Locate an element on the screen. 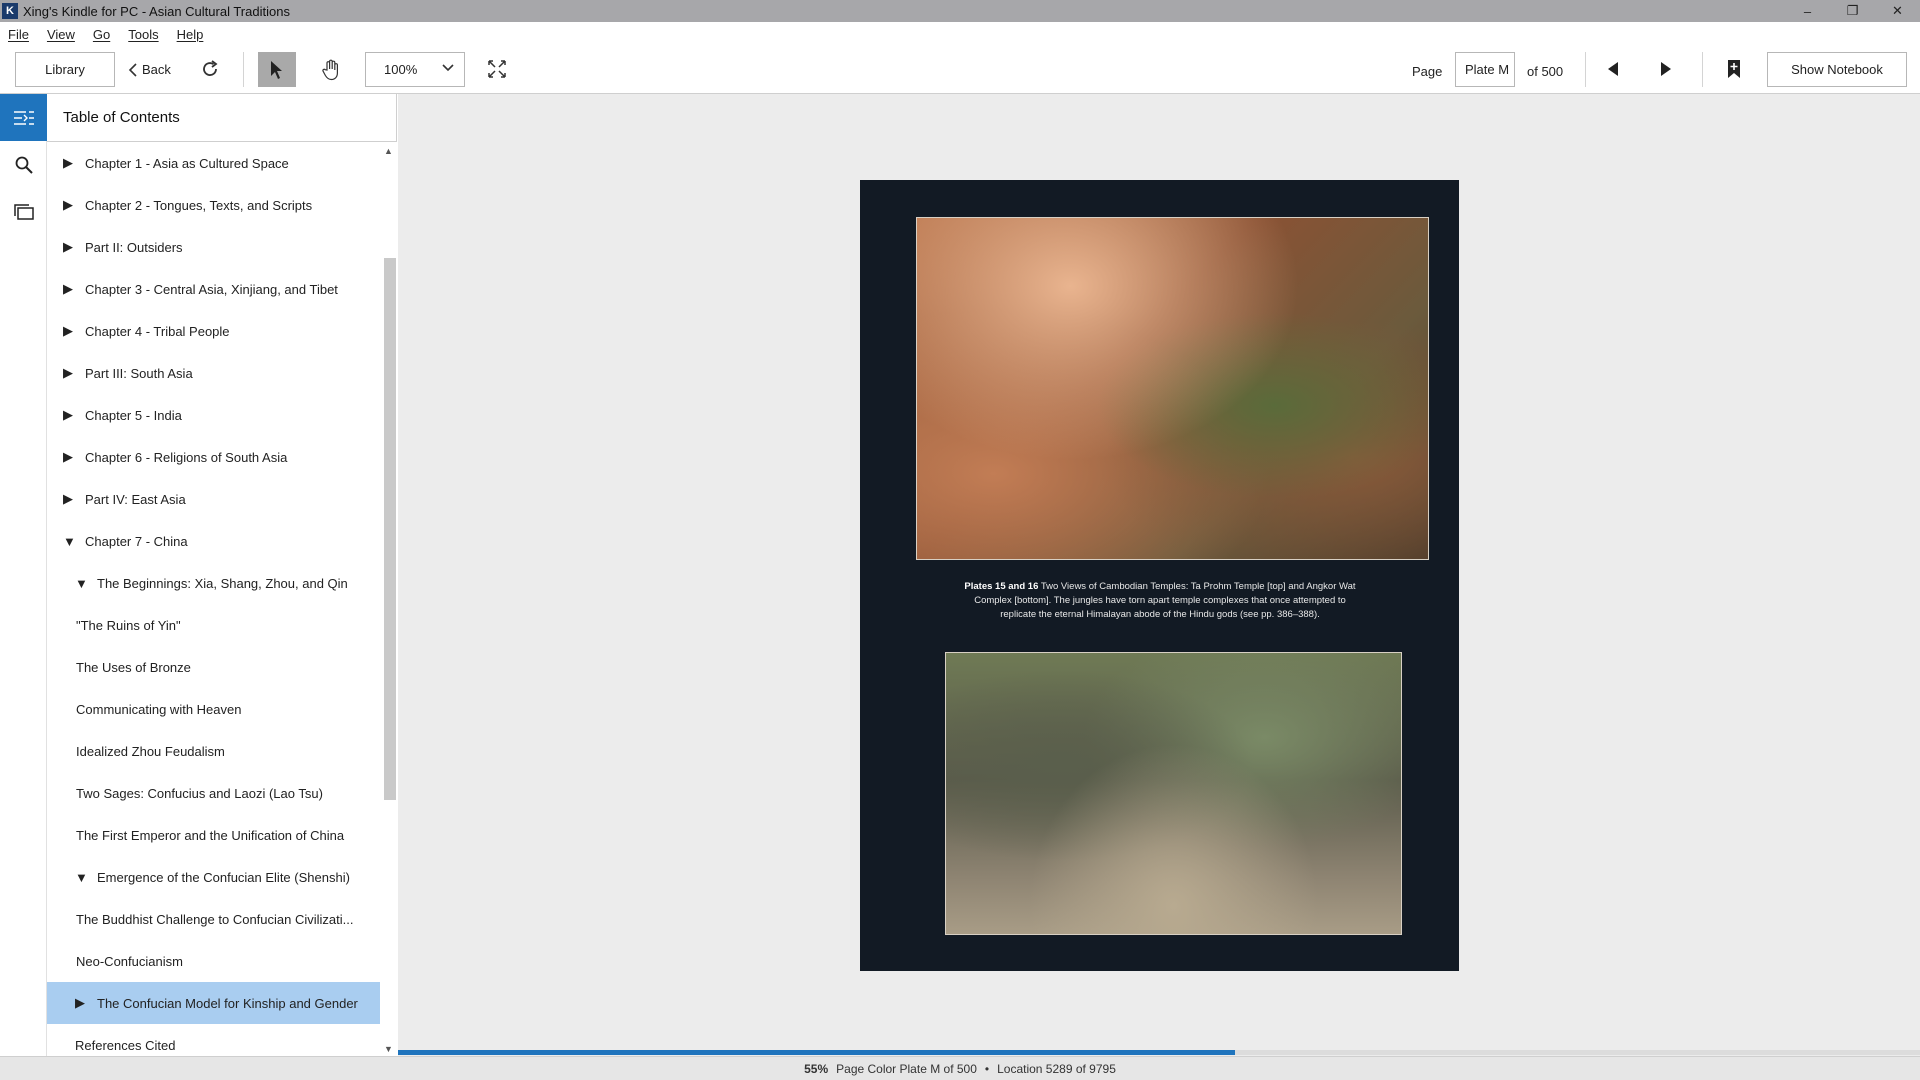 The width and height of the screenshot is (1920, 1080). zoom-value: 100% is located at coordinates (401, 69).